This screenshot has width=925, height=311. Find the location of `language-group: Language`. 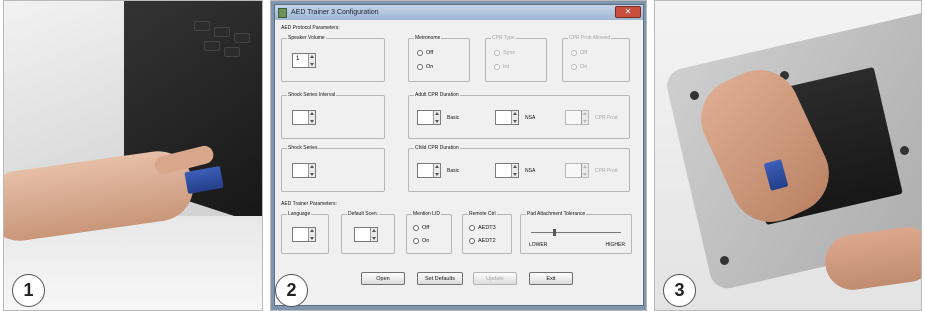

language-group: Language is located at coordinates (305, 232).